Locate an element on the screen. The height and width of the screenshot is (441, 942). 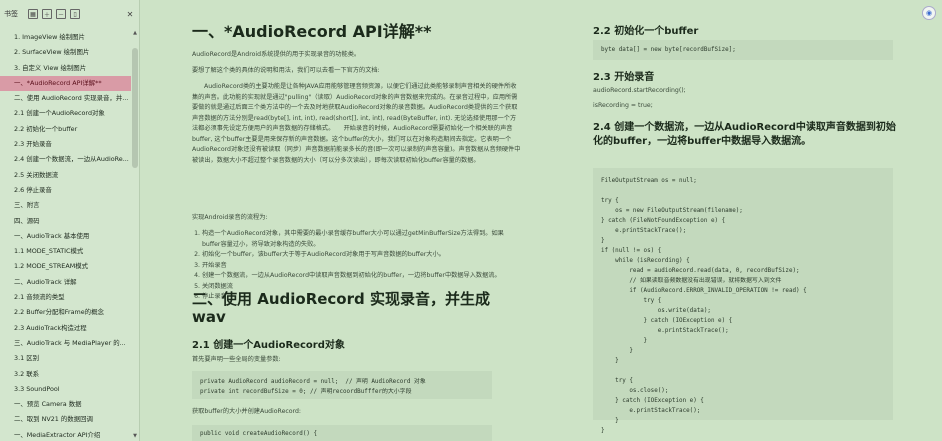
subsection-heading: 2.3 开始录音 is located at coordinates (624, 77).